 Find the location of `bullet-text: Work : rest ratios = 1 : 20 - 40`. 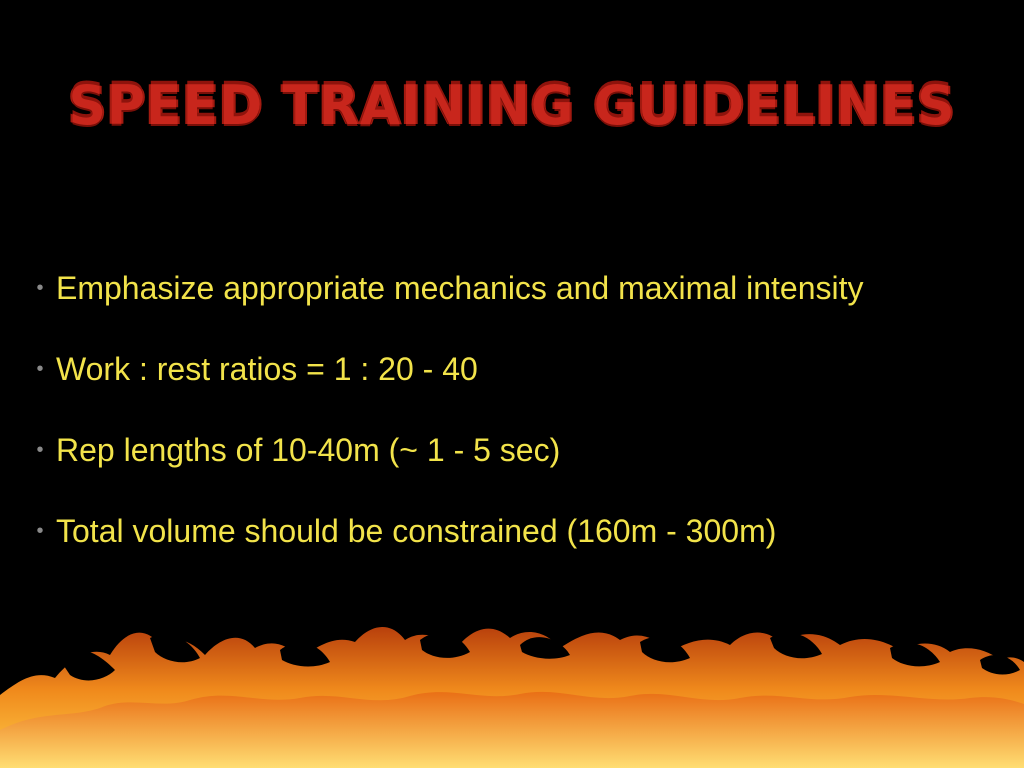

bullet-text: Work : rest ratios = 1 : 20 - 40 is located at coordinates (267, 369).